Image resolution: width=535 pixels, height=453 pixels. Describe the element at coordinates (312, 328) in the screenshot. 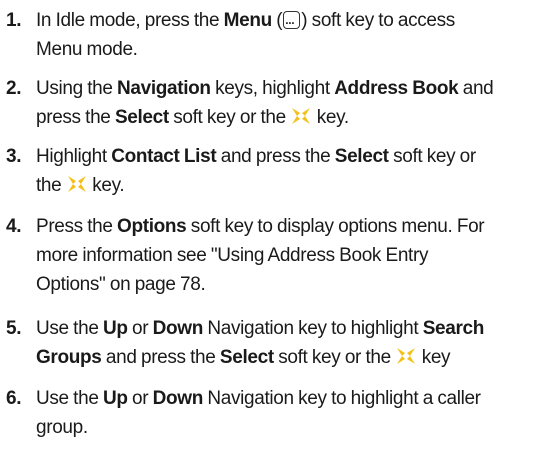

I see `text-run: Navigation key to highlight` at that location.